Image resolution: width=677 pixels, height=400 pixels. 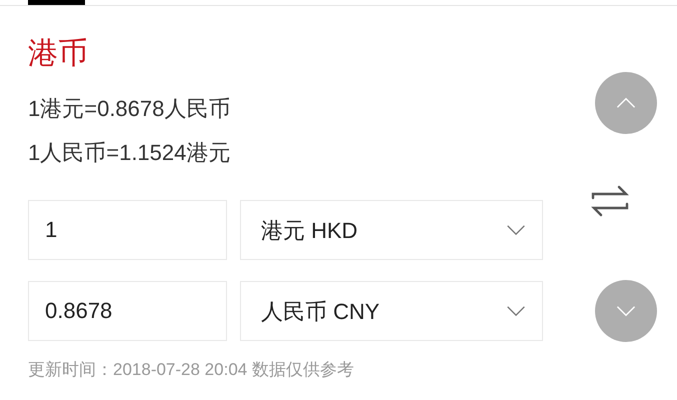 What do you see at coordinates (191, 370) in the screenshot?
I see `update-time-text: 更新时间：2018-07-28 20:04 数据仅供参考` at bounding box center [191, 370].